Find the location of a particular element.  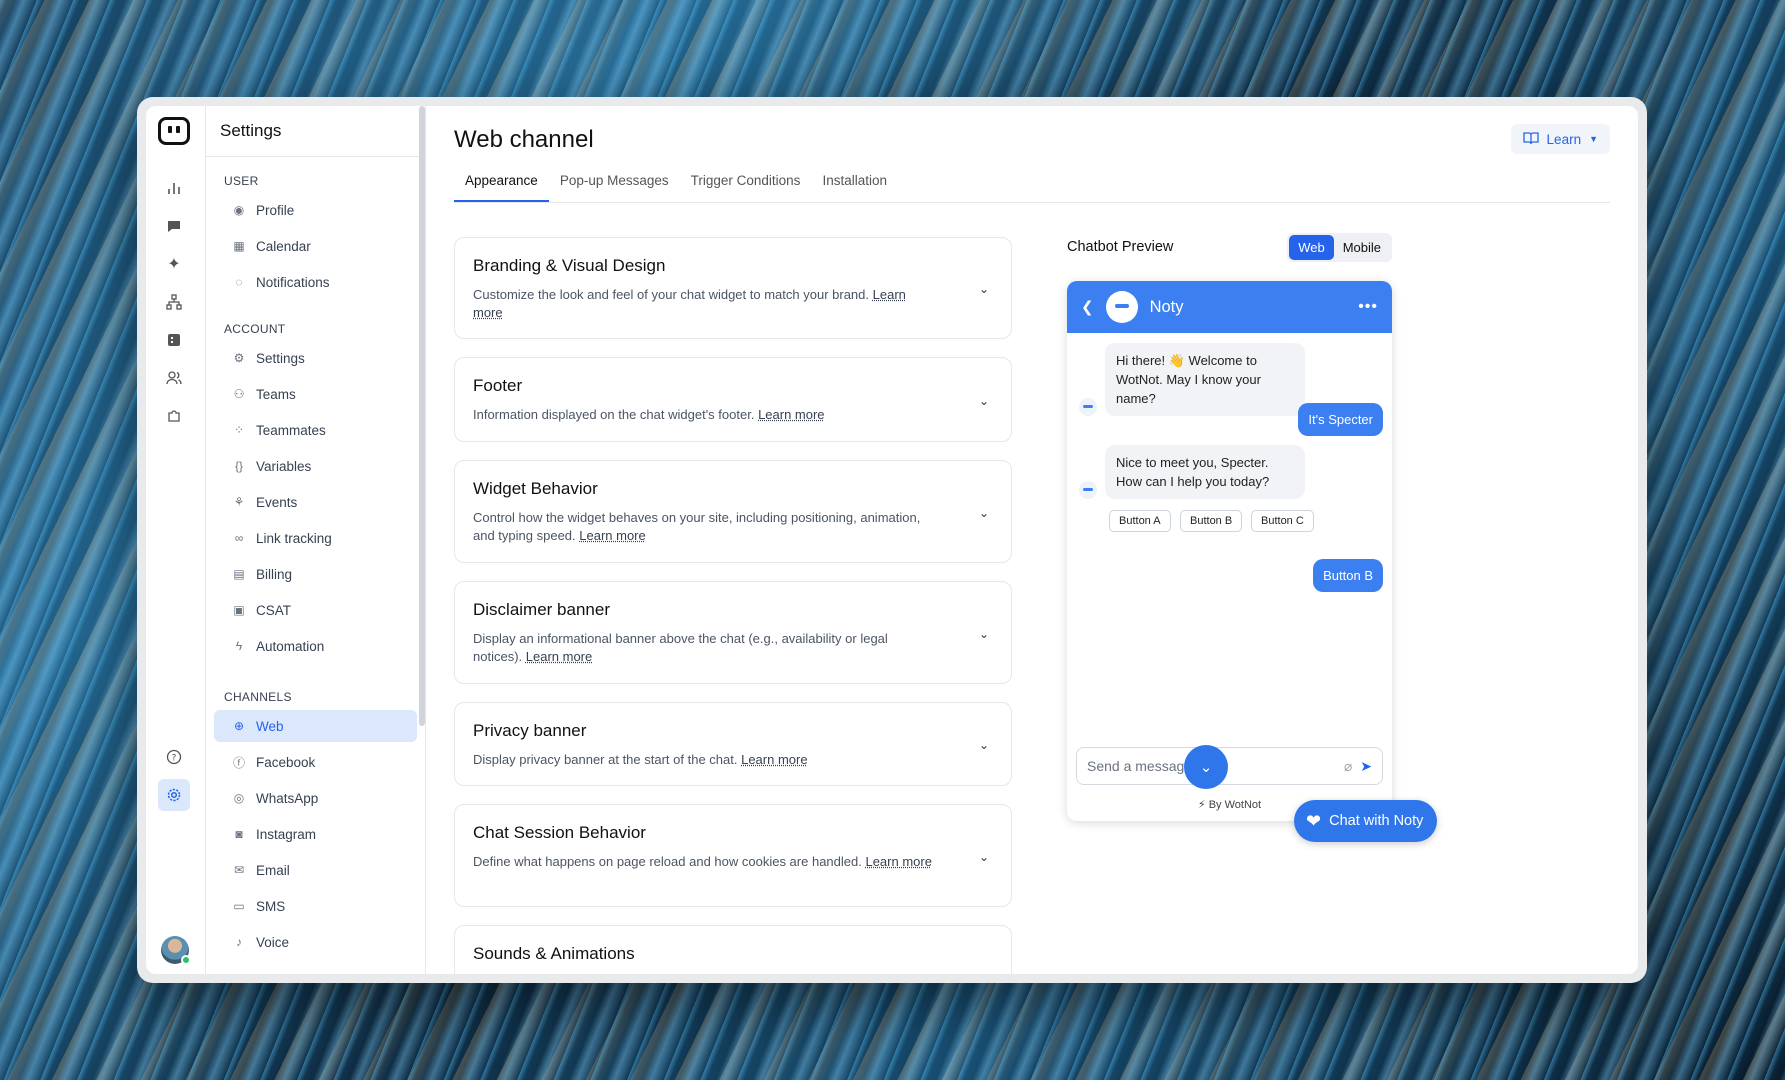

learn-label: Learn is located at coordinates (1564, 139).